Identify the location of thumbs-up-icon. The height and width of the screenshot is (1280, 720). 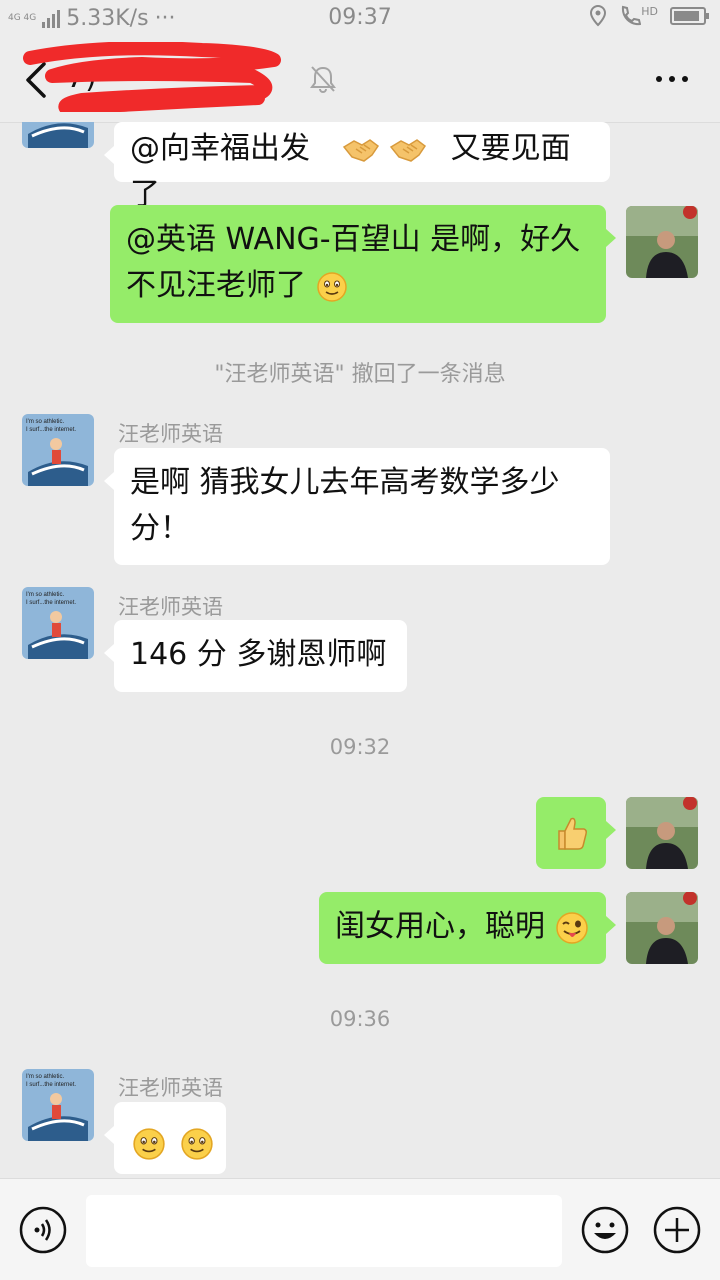
(572, 833).